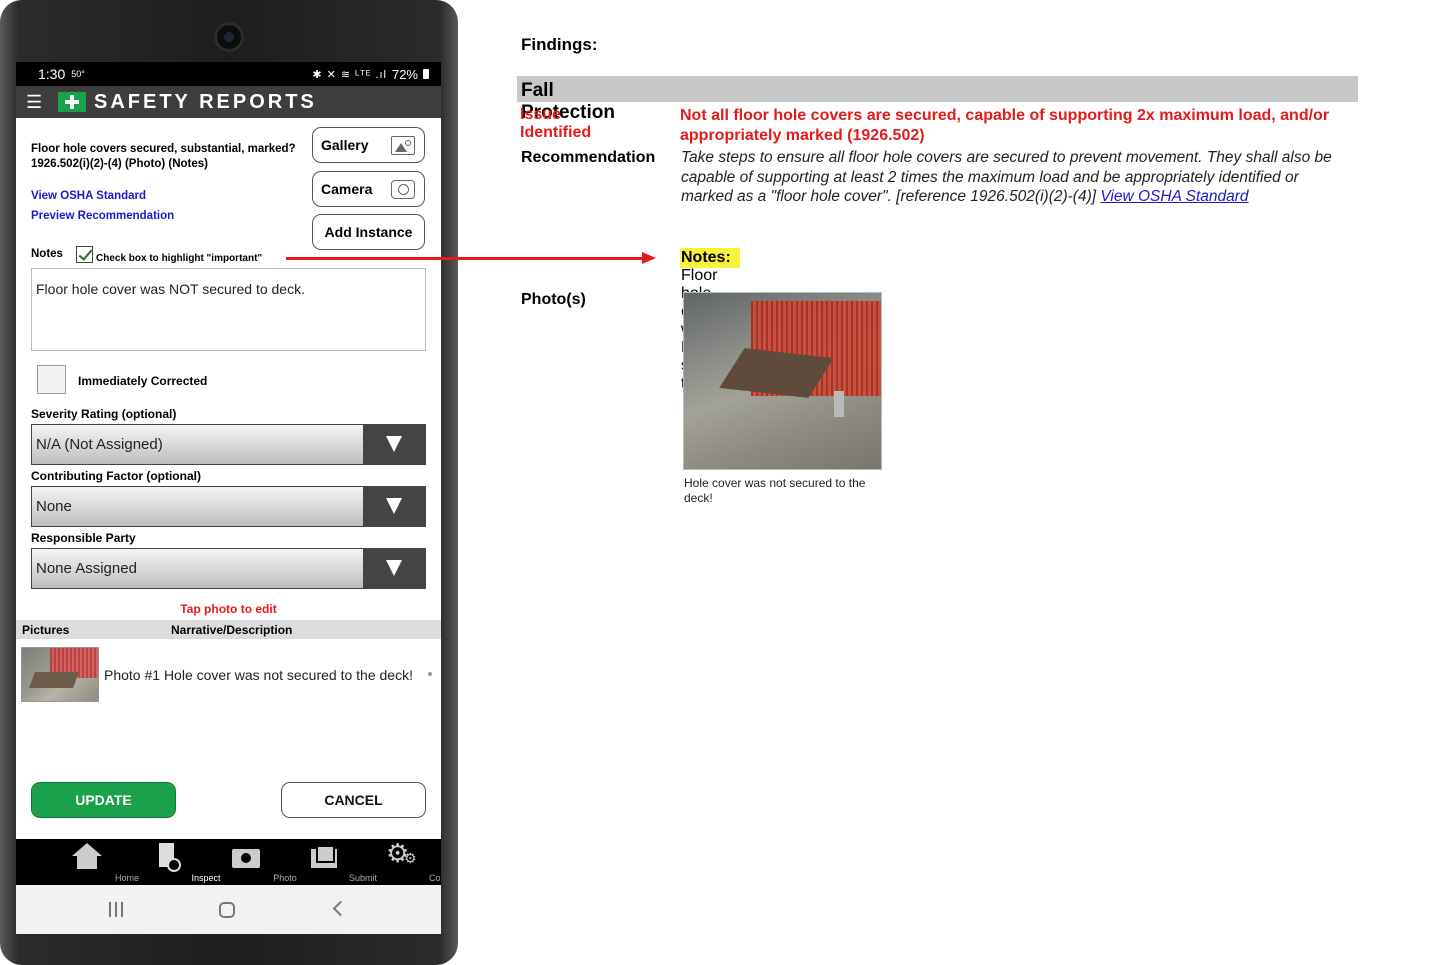 The image size is (1434, 965). What do you see at coordinates (404, 74) in the screenshot?
I see `battery-level: 72%` at bounding box center [404, 74].